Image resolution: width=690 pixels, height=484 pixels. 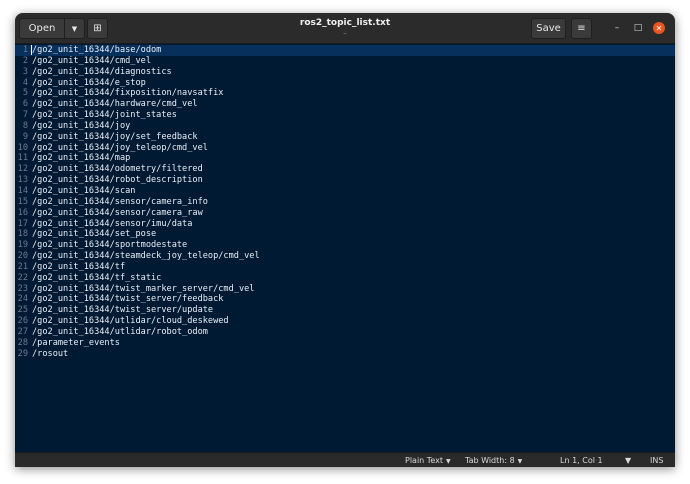 I want to click on line-number: 21, so click(x=22, y=266).